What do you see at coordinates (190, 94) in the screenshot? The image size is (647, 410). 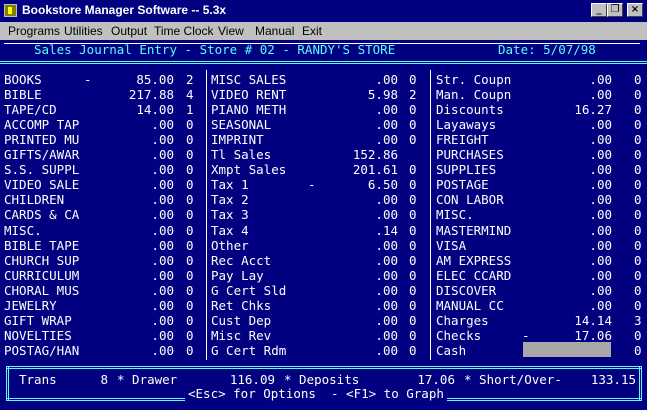 I see `row-count: 4` at bounding box center [190, 94].